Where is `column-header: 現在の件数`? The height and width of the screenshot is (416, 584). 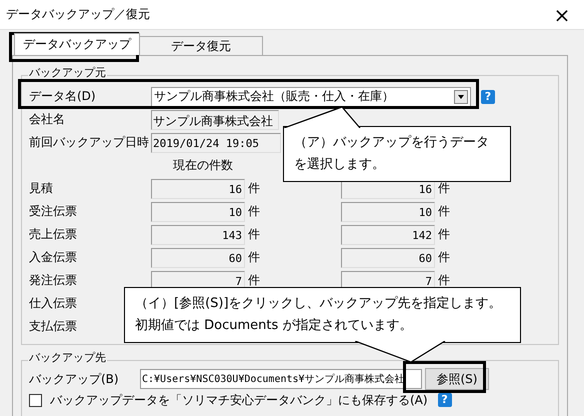
column-header: 現在の件数 is located at coordinates (203, 165).